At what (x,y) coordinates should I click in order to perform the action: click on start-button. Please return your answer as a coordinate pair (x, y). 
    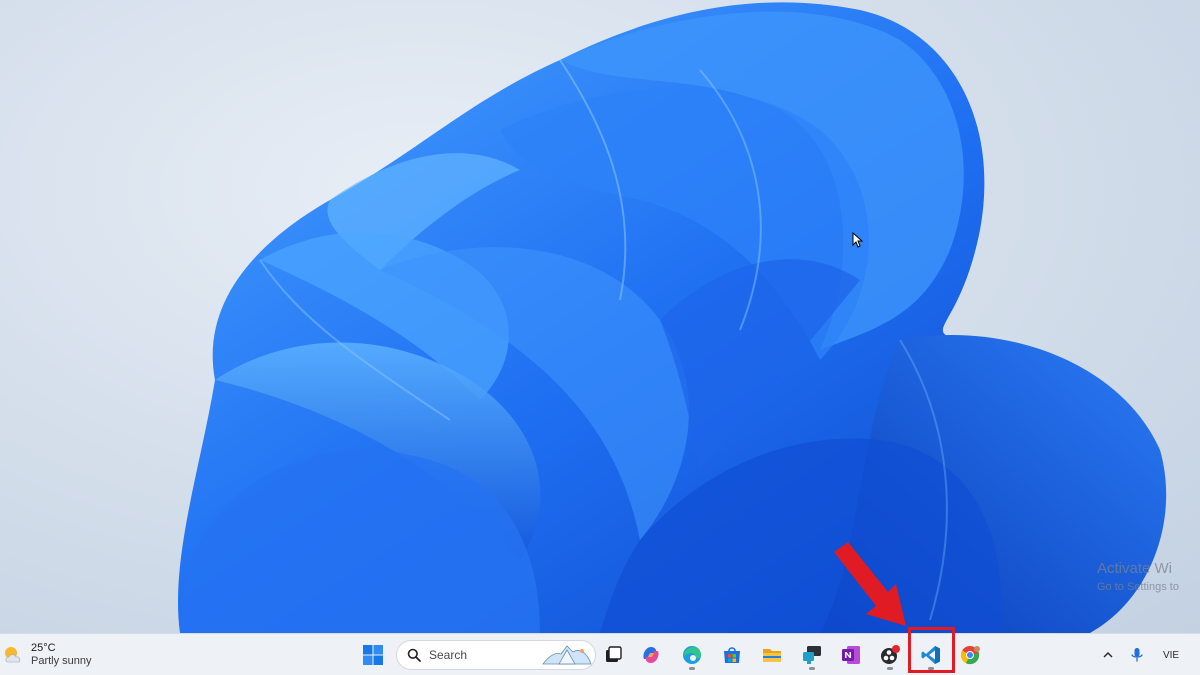
    Looking at the image, I should click on (373, 655).